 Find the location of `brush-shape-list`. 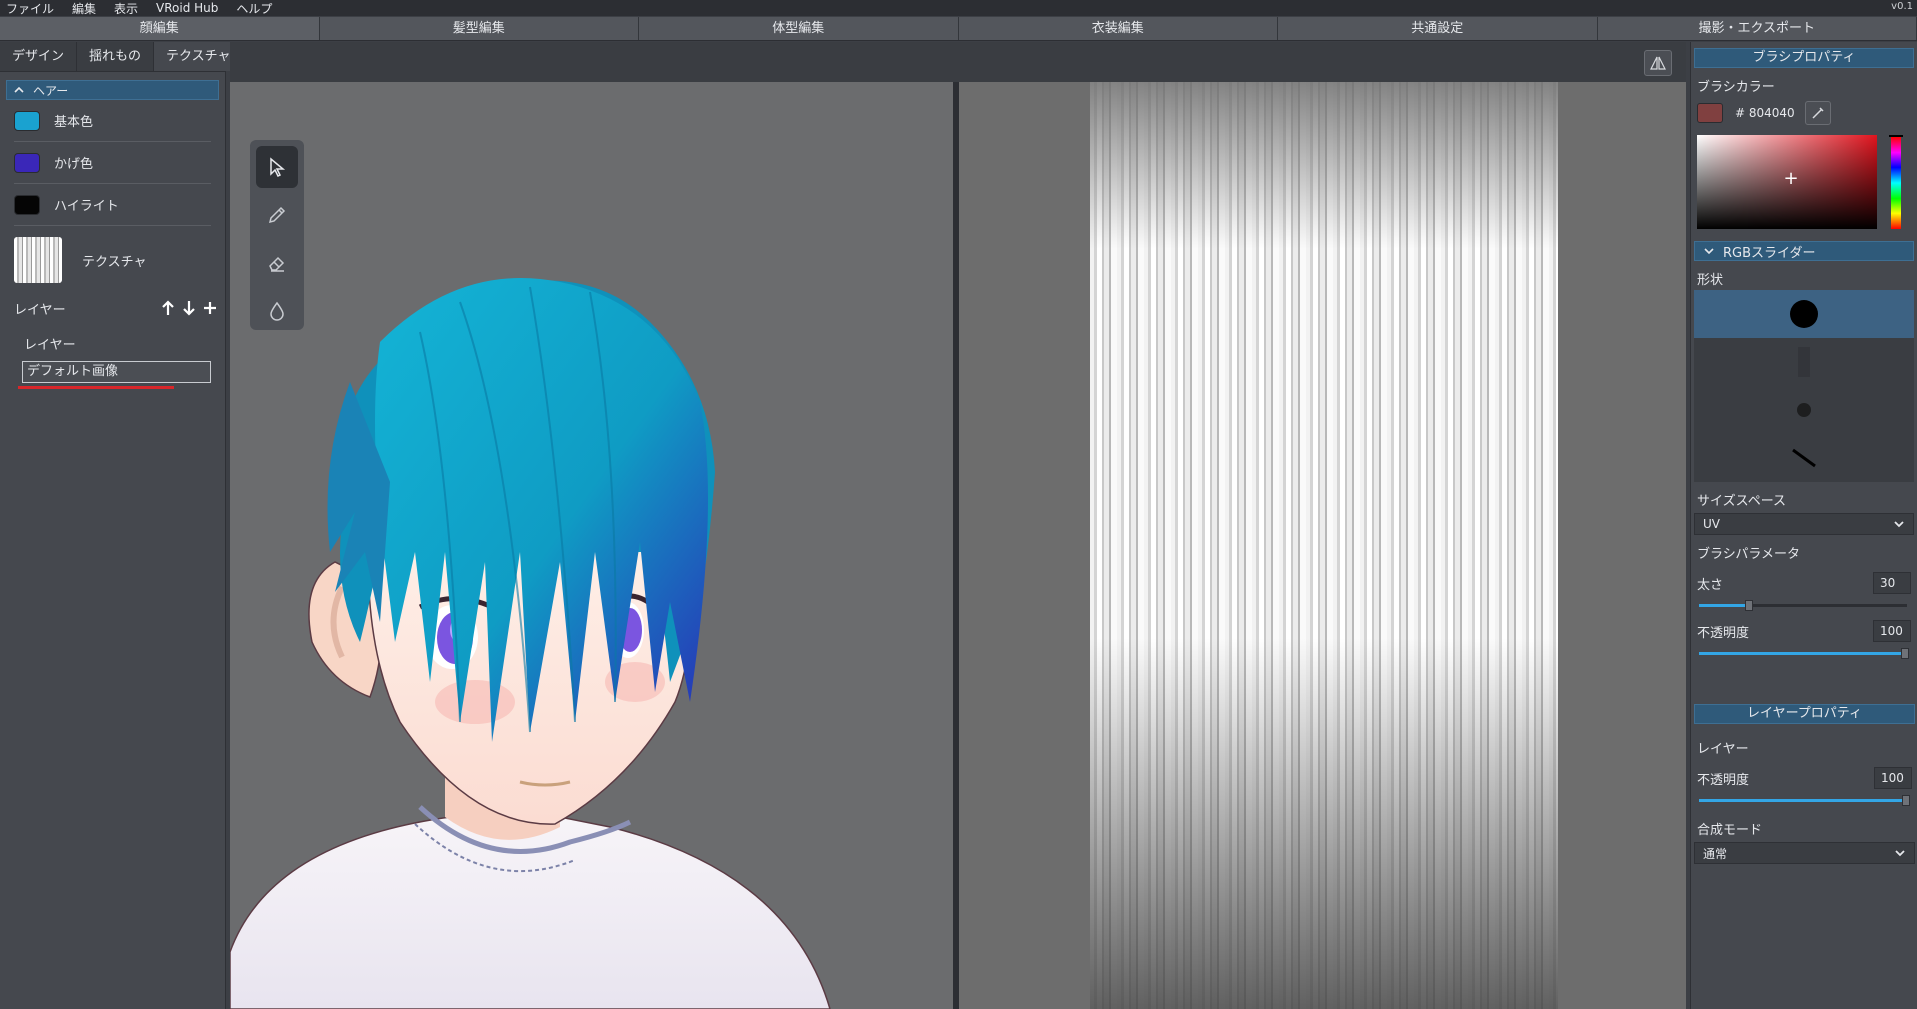

brush-shape-list is located at coordinates (1804, 386).